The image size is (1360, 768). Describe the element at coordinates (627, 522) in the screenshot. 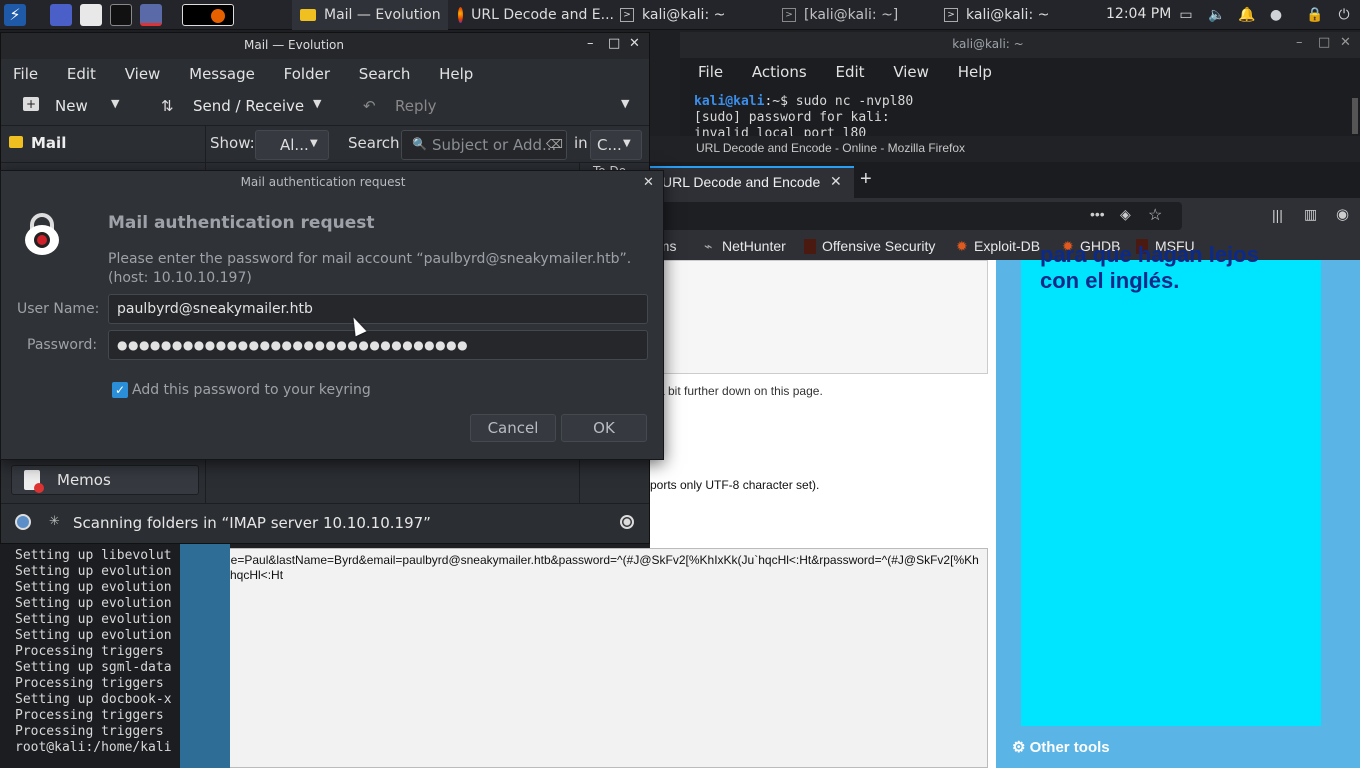

I see `stop-activity-icon` at that location.